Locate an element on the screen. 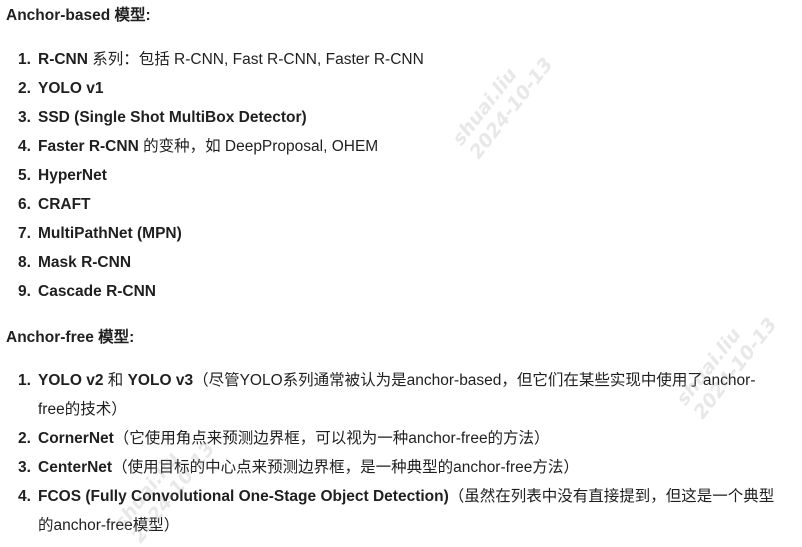  item-text: 系列：包括 R-CNN, Fast R-CNN, Faster R-CNN is located at coordinates (255, 59).